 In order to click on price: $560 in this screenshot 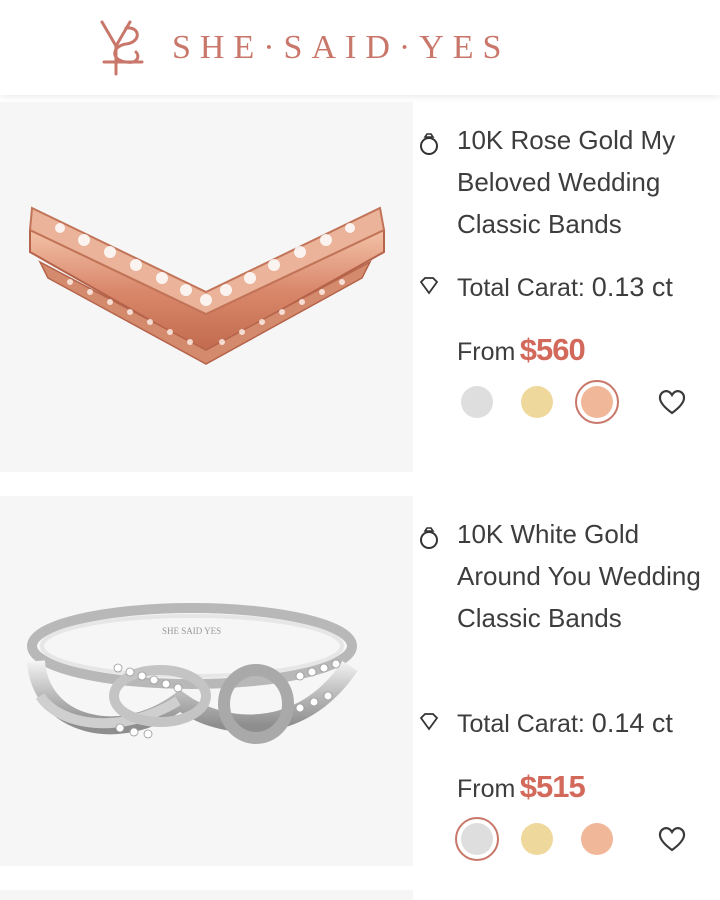, I will do `click(552, 349)`.